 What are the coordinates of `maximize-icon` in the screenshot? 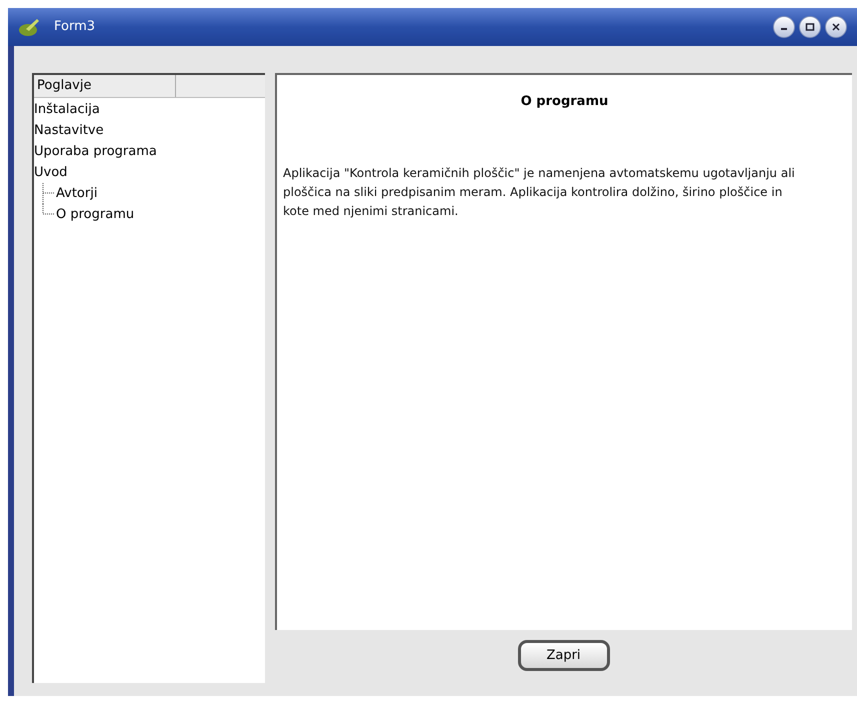 It's located at (810, 27).